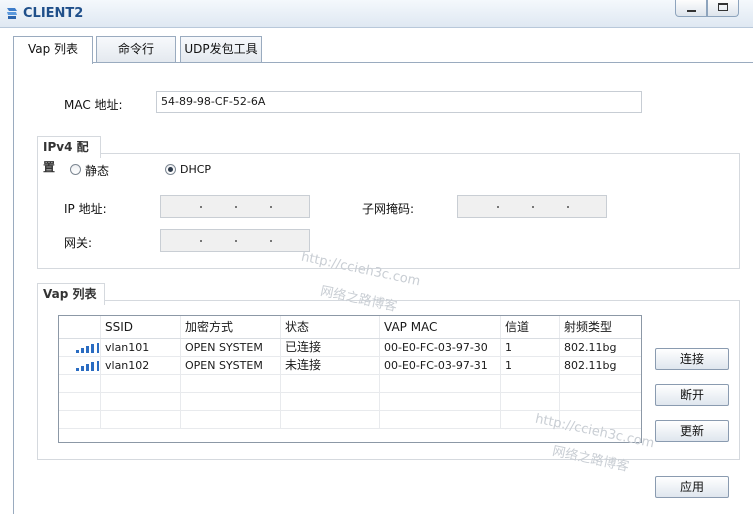  Describe the element at coordinates (53, 50) in the screenshot. I see `tab-vap-list: Vap 列表` at that location.